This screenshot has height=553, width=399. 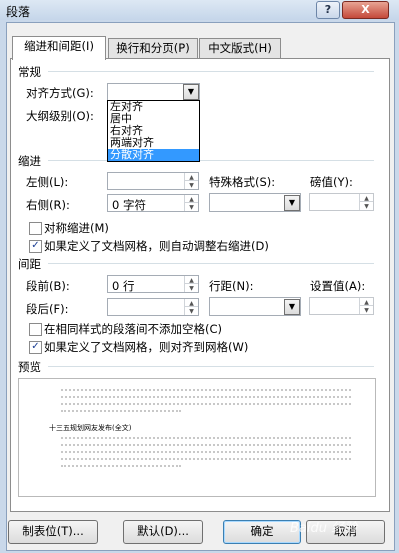 I want to click on line-spacing-select: ▼, so click(x=255, y=306).